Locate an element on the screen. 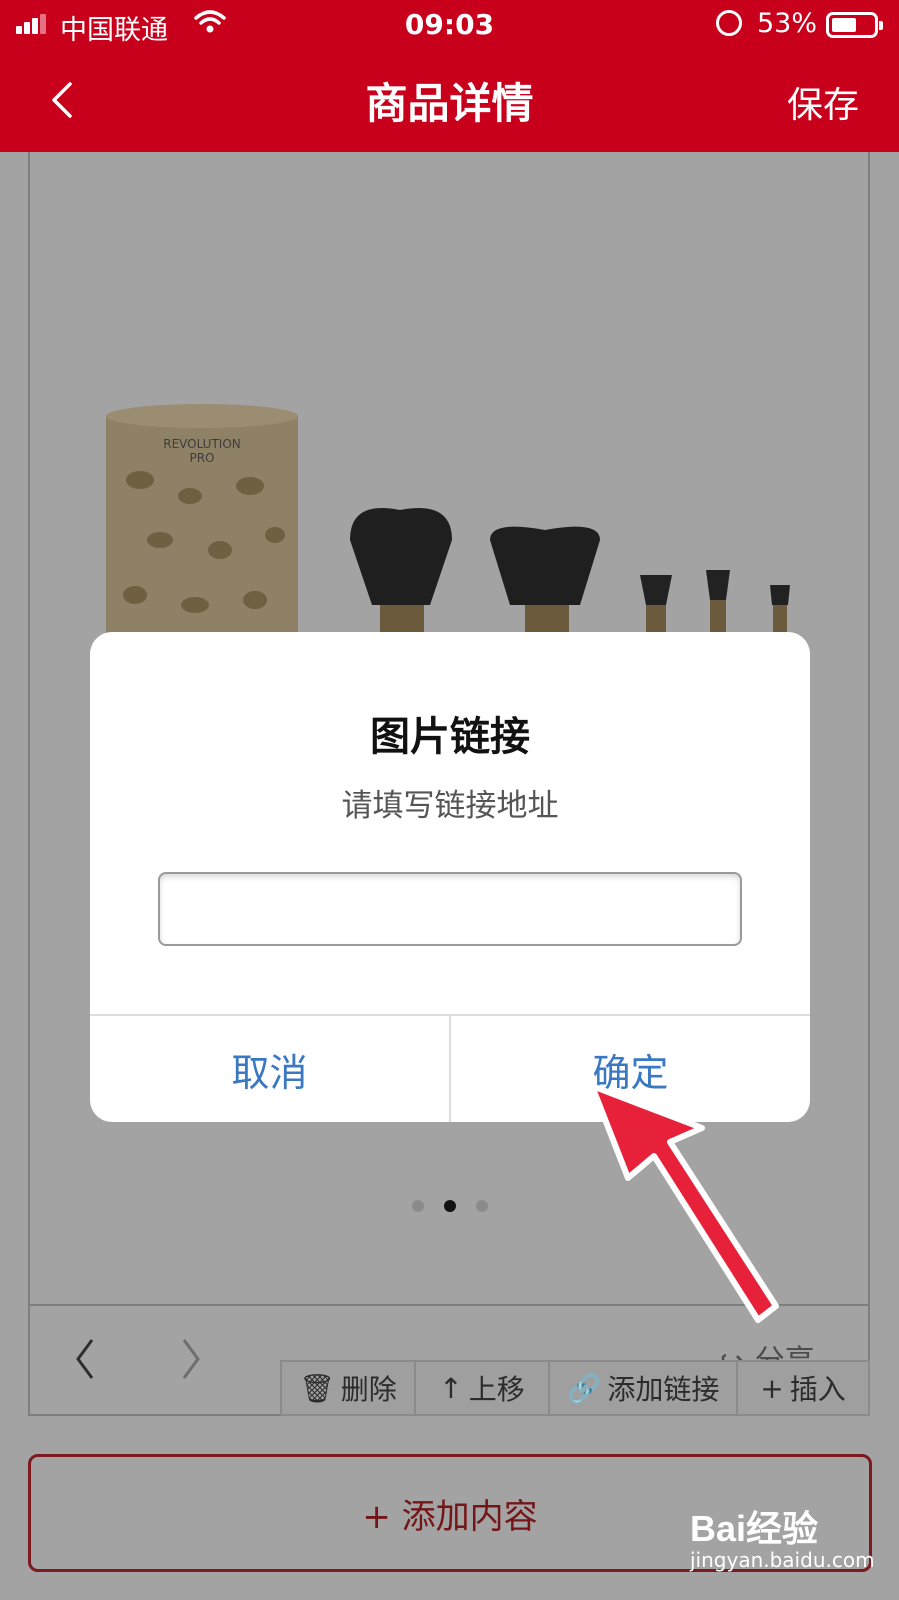 This screenshot has height=1600, width=899. annotation-arrow-icon is located at coordinates (684, 1203).